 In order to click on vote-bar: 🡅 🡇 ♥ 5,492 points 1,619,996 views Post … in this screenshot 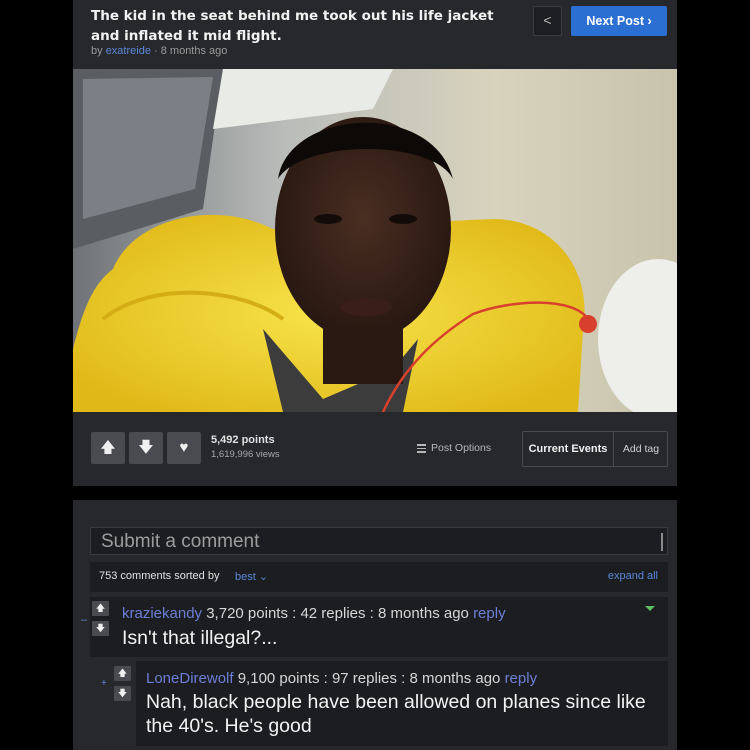, I will do `click(375, 449)`.